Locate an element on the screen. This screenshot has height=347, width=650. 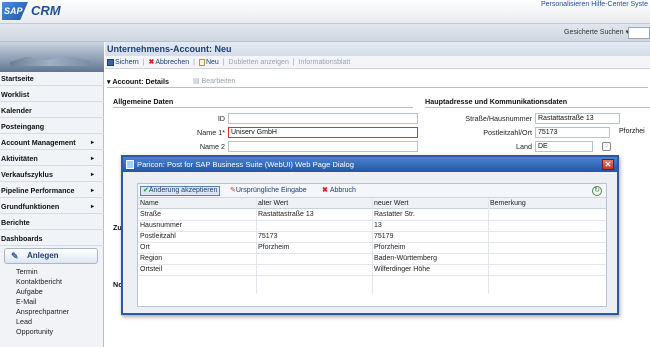
new-button: Neu is located at coordinates (212, 62).